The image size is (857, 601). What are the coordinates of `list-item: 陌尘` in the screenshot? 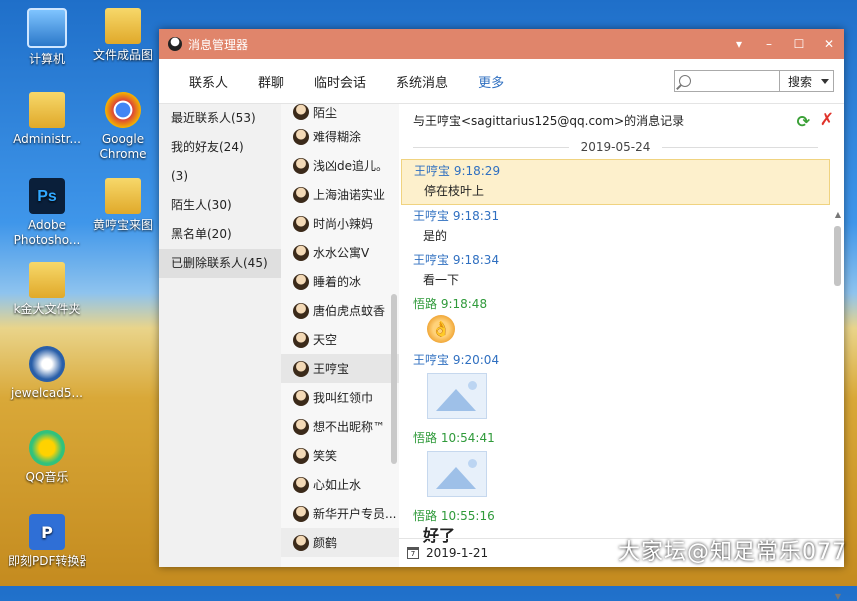 It's located at (340, 113).